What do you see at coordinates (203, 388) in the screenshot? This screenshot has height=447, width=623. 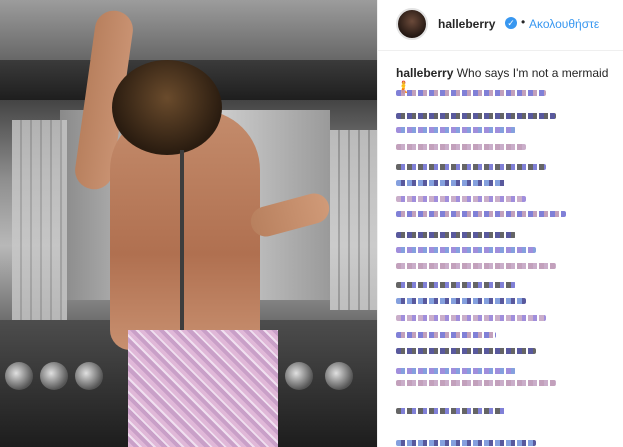 I see `sequin-skirt` at bounding box center [203, 388].